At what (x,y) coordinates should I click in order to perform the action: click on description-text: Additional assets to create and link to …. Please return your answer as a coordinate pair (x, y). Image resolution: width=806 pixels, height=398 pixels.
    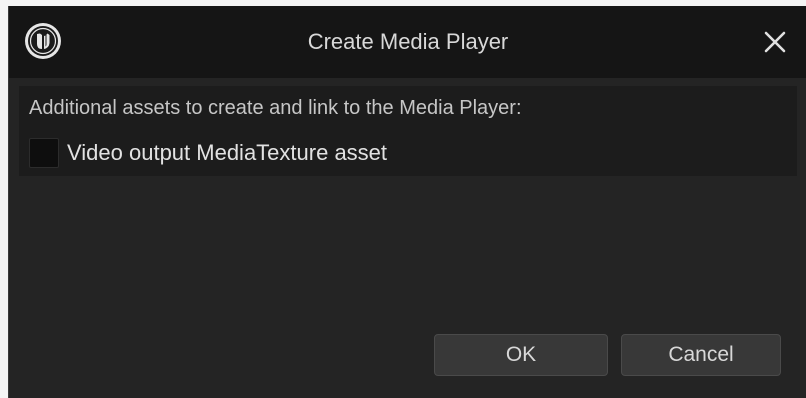
    Looking at the image, I should click on (275, 108).